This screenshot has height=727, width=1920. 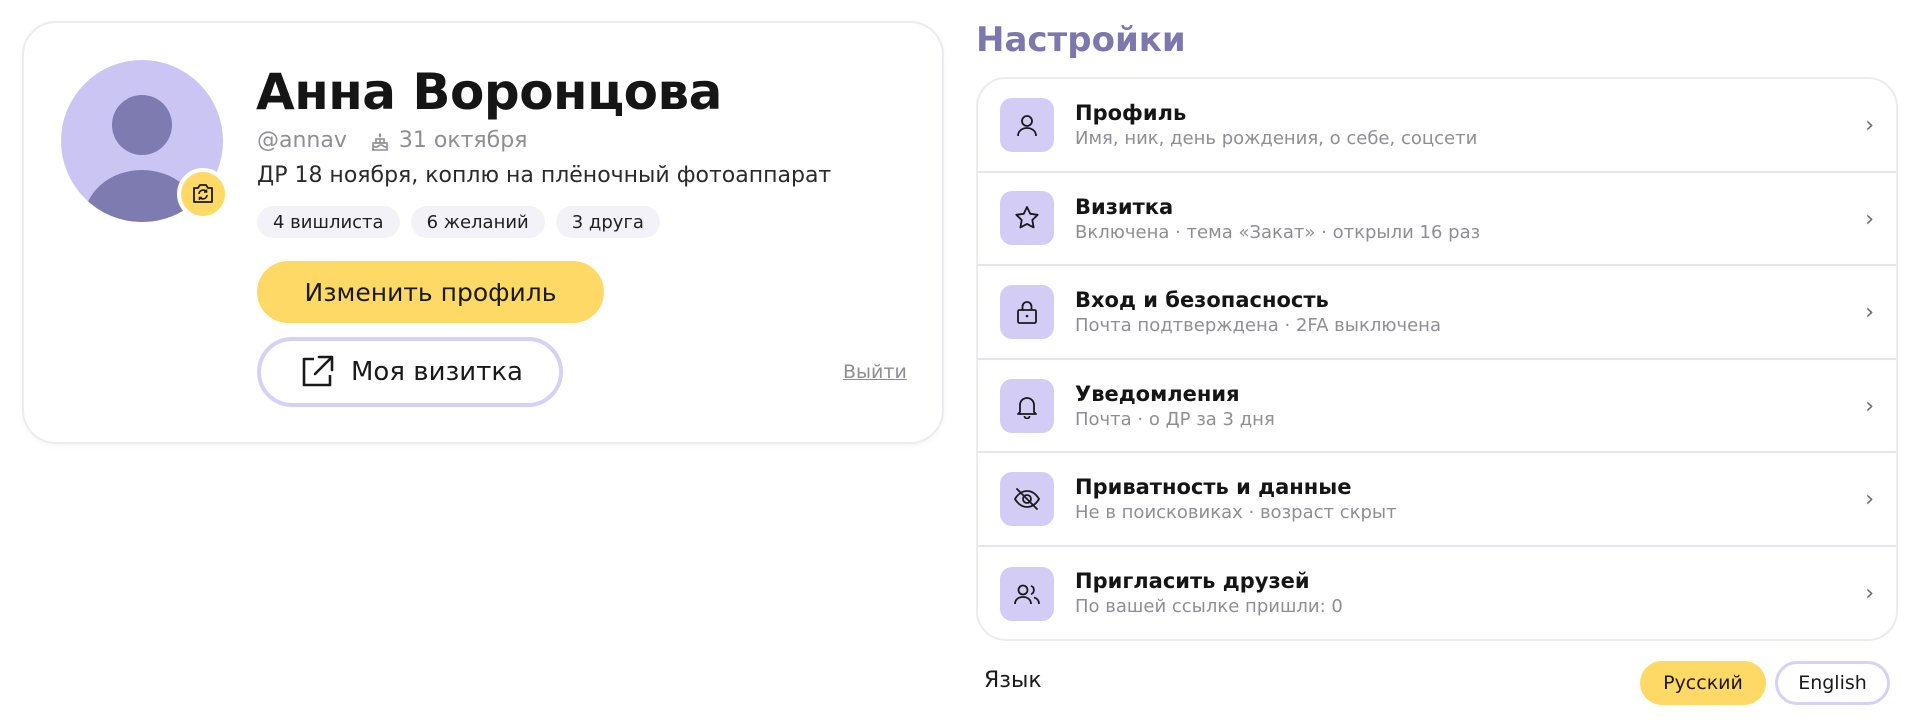 I want to click on settings-title: Настройки, so click(x=1081, y=40).